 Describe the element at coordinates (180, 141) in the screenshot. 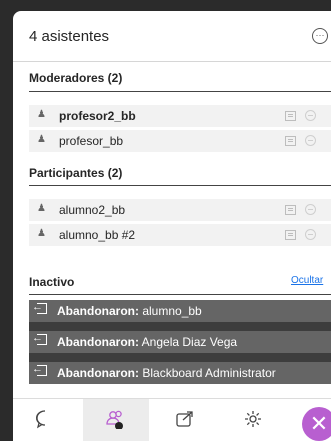

I see `attendee-row: ♟ profesor_bb` at that location.